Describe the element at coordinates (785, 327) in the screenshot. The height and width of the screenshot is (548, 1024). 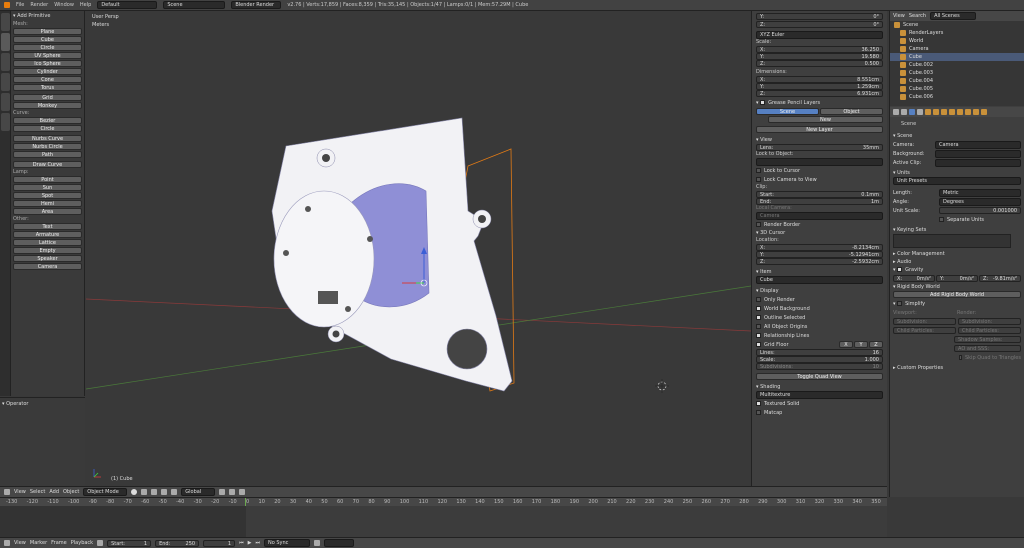
I see `all-object-origins-checkbox: All Object Origins` at that location.